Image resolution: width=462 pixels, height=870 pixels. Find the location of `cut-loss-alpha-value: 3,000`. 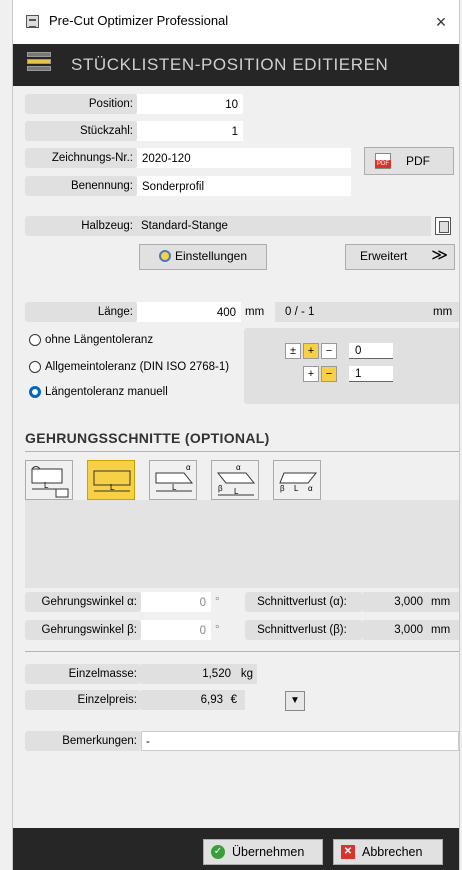

cut-loss-alpha-value: 3,000 is located at coordinates (395, 602).